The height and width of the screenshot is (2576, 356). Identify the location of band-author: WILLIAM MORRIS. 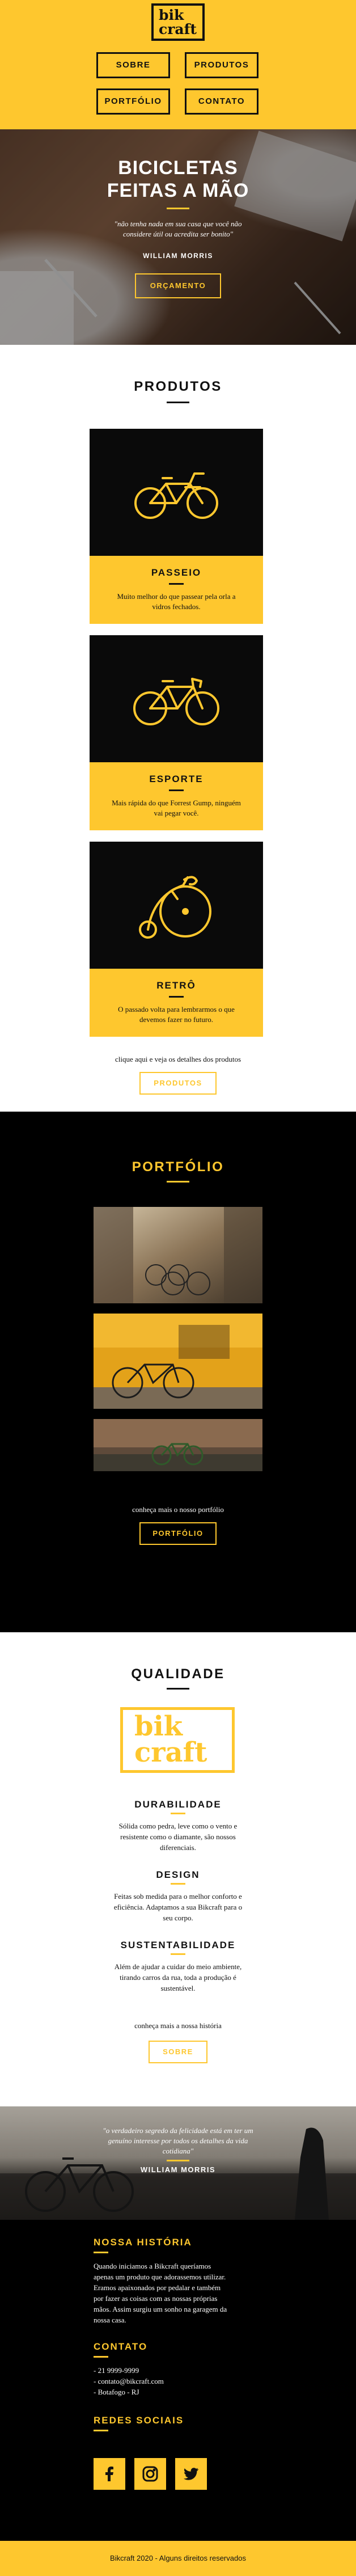
(178, 2169).